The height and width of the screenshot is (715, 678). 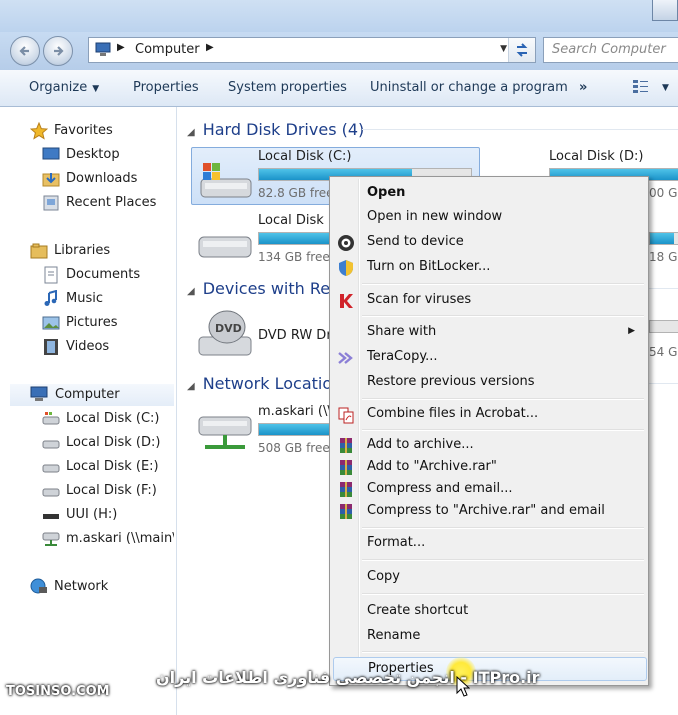 What do you see at coordinates (583, 87) in the screenshot?
I see `more-commands-button: »` at bounding box center [583, 87].